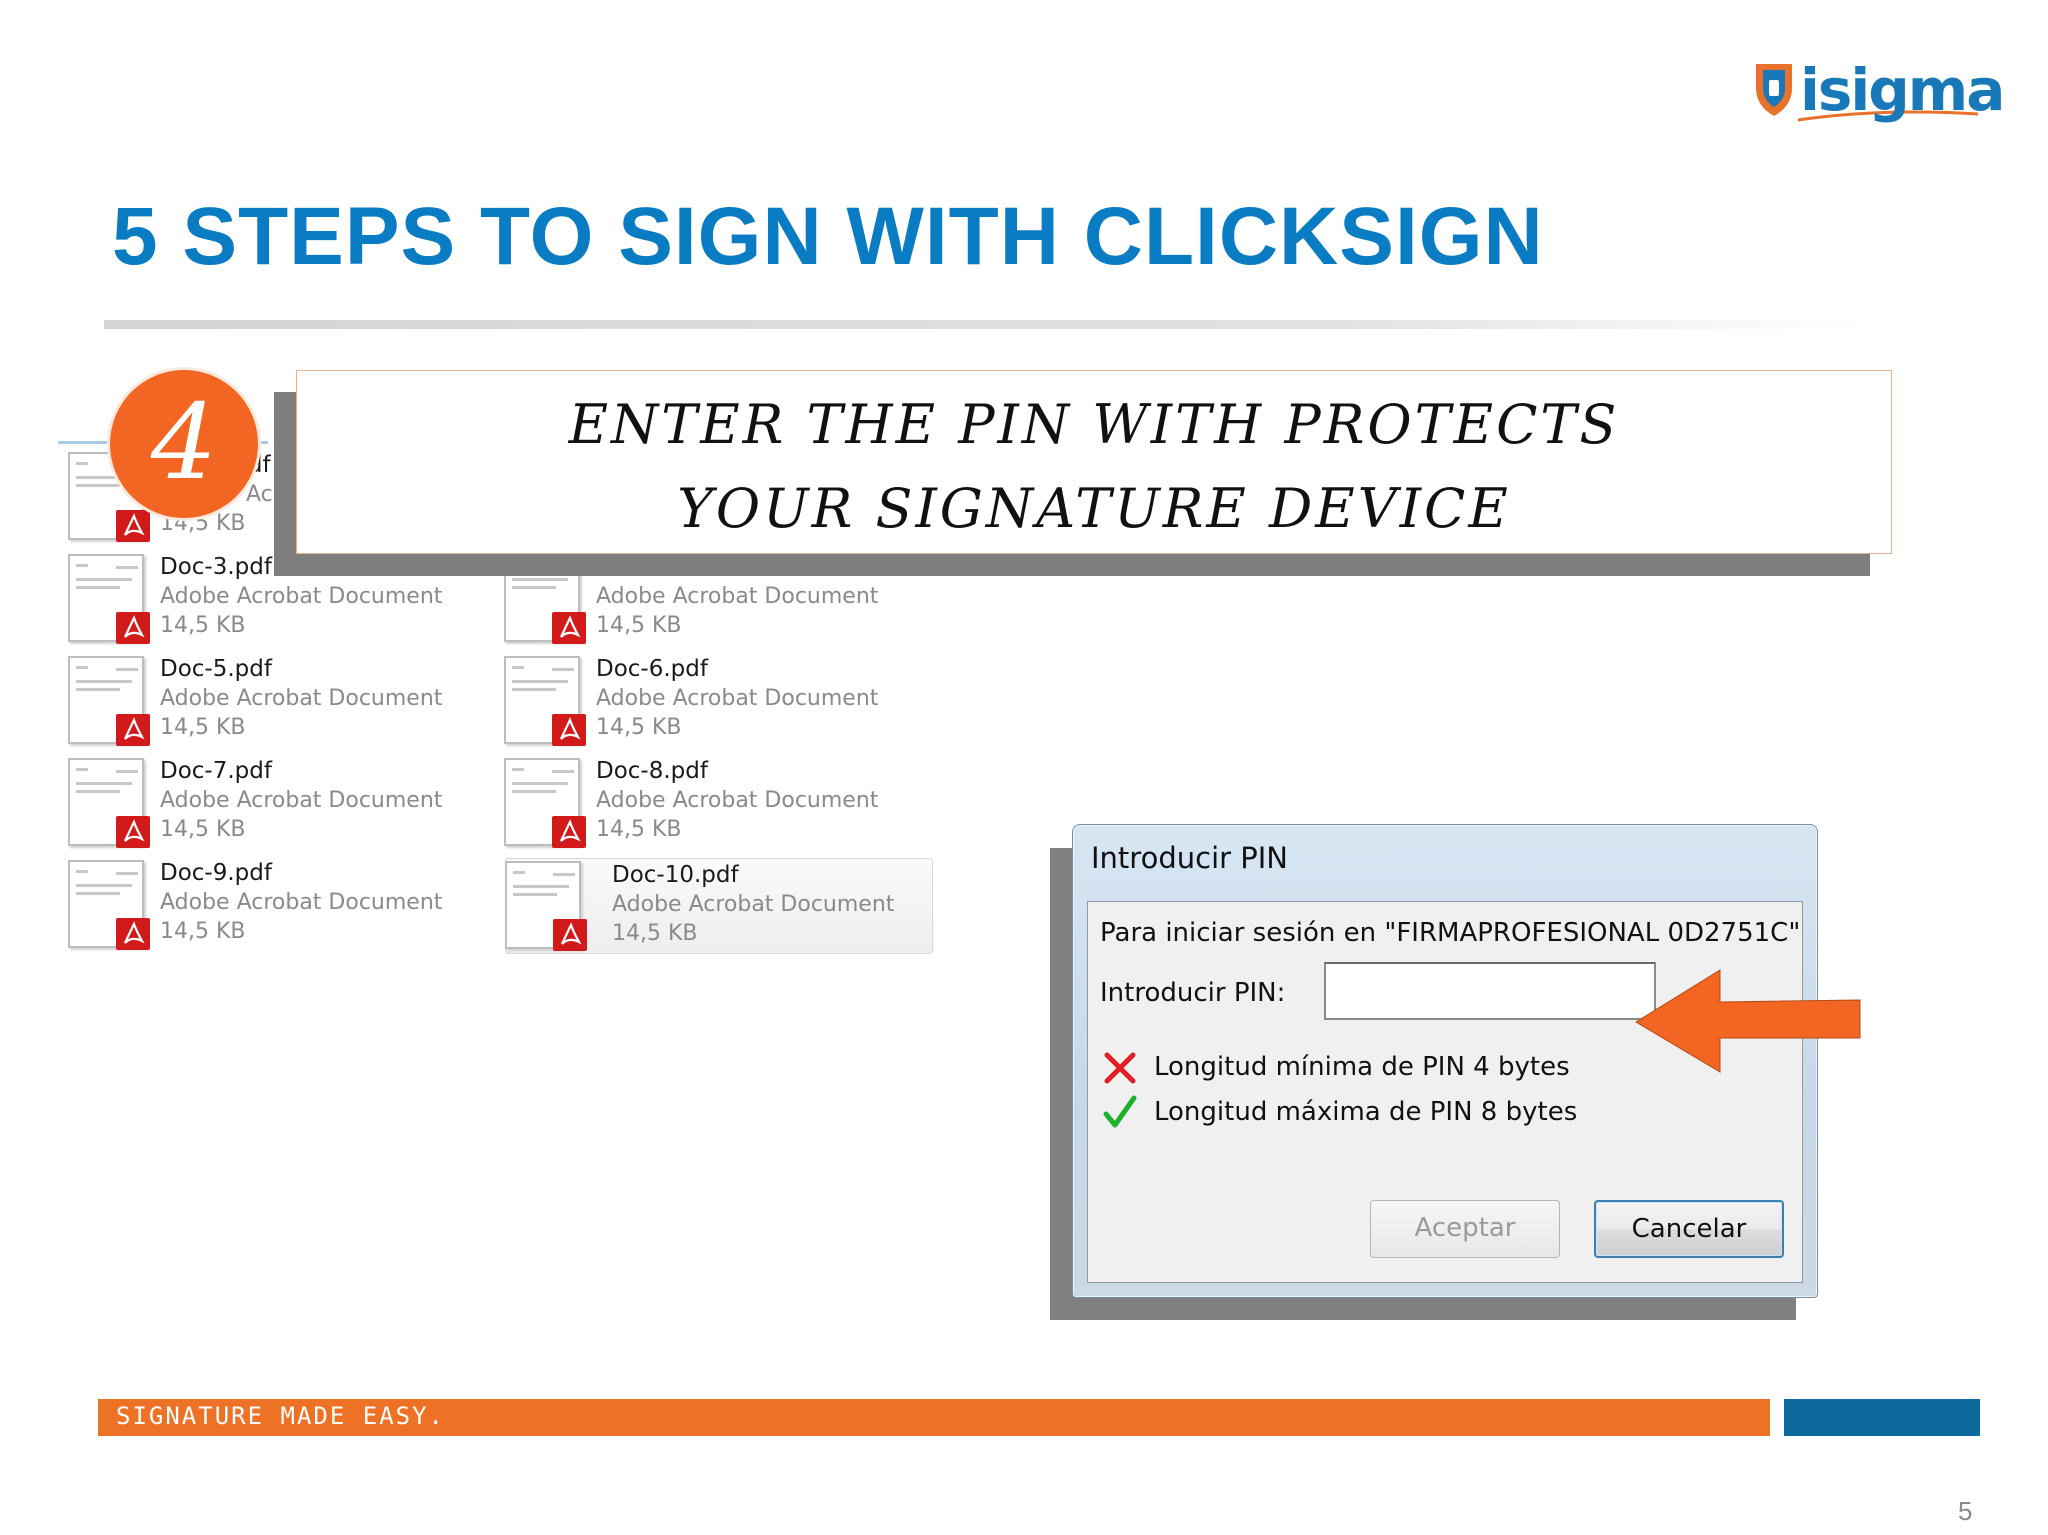 The image size is (2048, 1535). Describe the element at coordinates (652, 669) in the screenshot. I see `file-name: Doc-6.pdf` at that location.